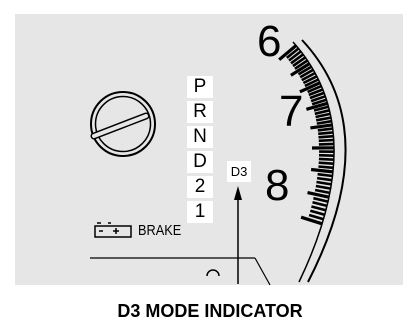  What do you see at coordinates (239, 171) in the screenshot?
I see `d3-indicator-light: D3` at bounding box center [239, 171].